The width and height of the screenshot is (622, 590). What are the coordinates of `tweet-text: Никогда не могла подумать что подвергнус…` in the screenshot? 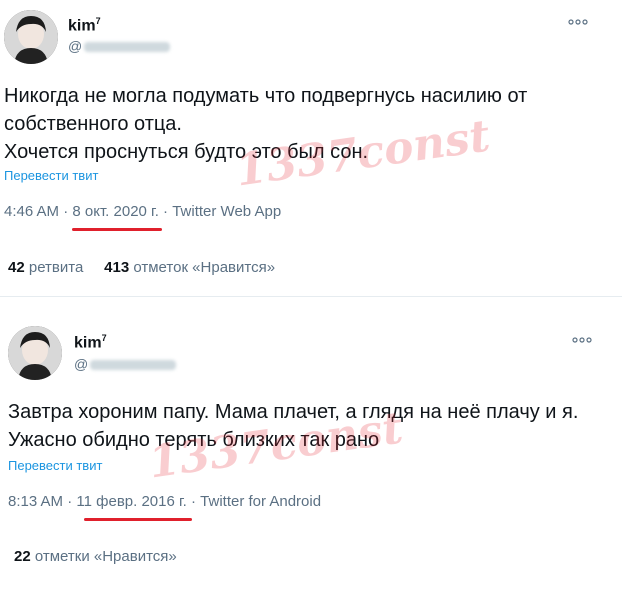 It's located at (266, 124).